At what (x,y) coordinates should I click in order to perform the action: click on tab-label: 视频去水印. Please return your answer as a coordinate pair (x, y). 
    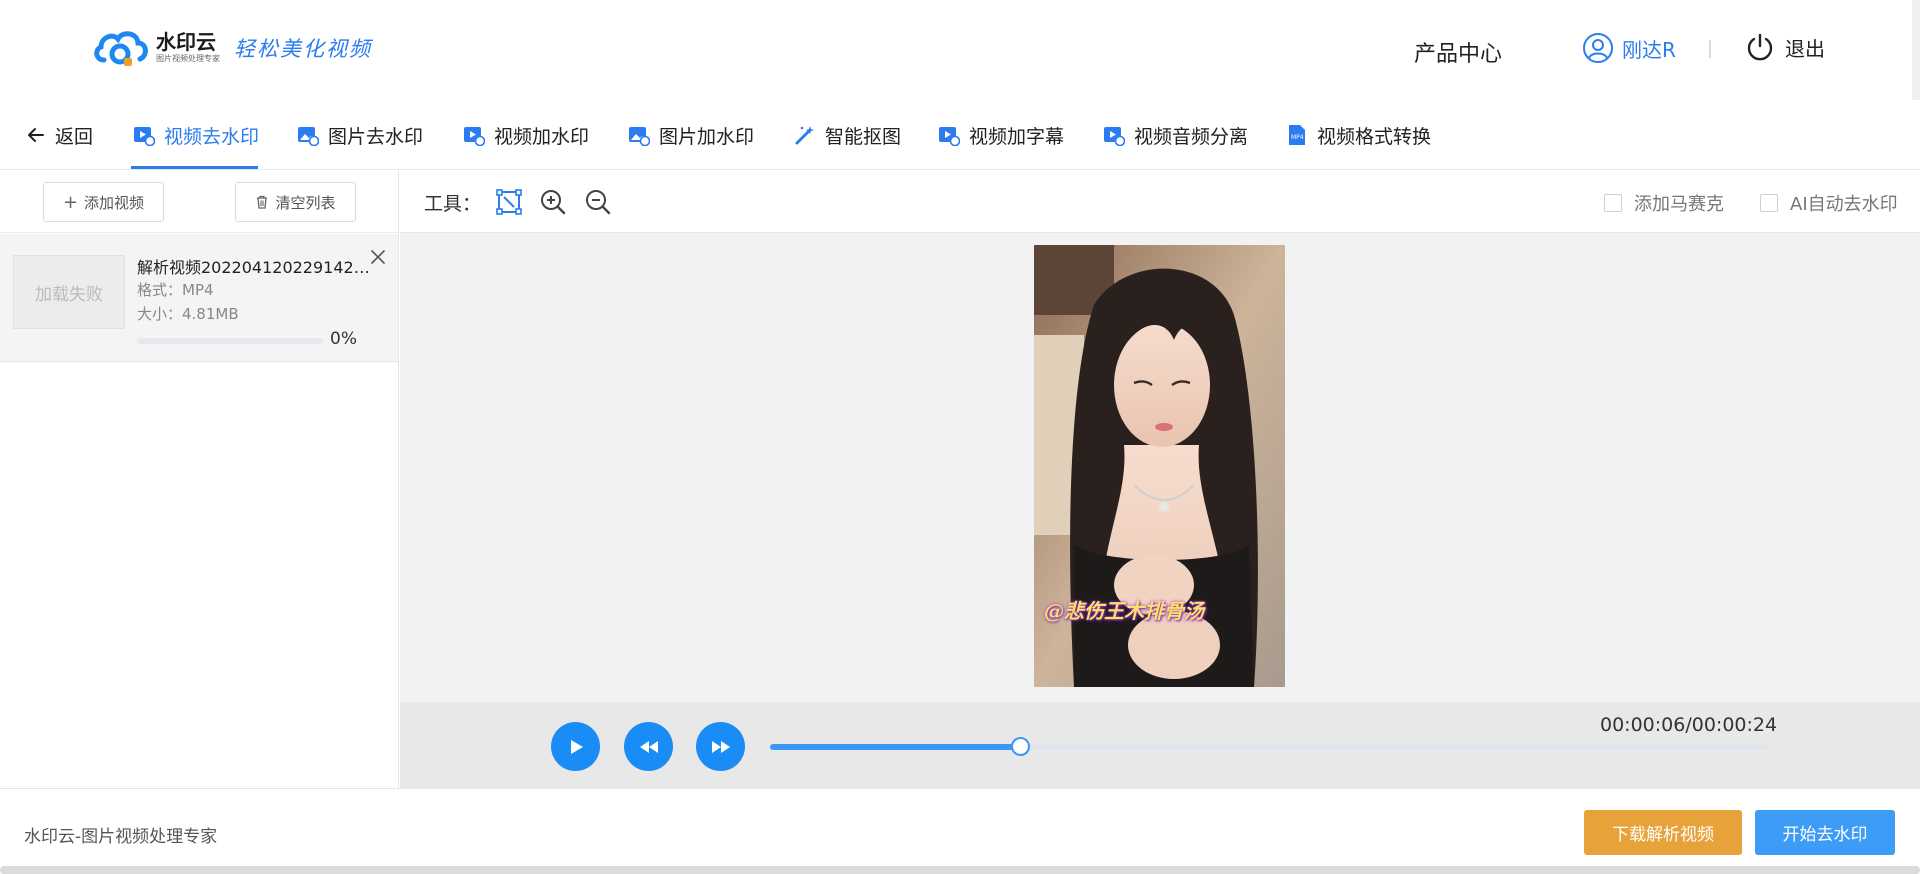
    Looking at the image, I should click on (212, 136).